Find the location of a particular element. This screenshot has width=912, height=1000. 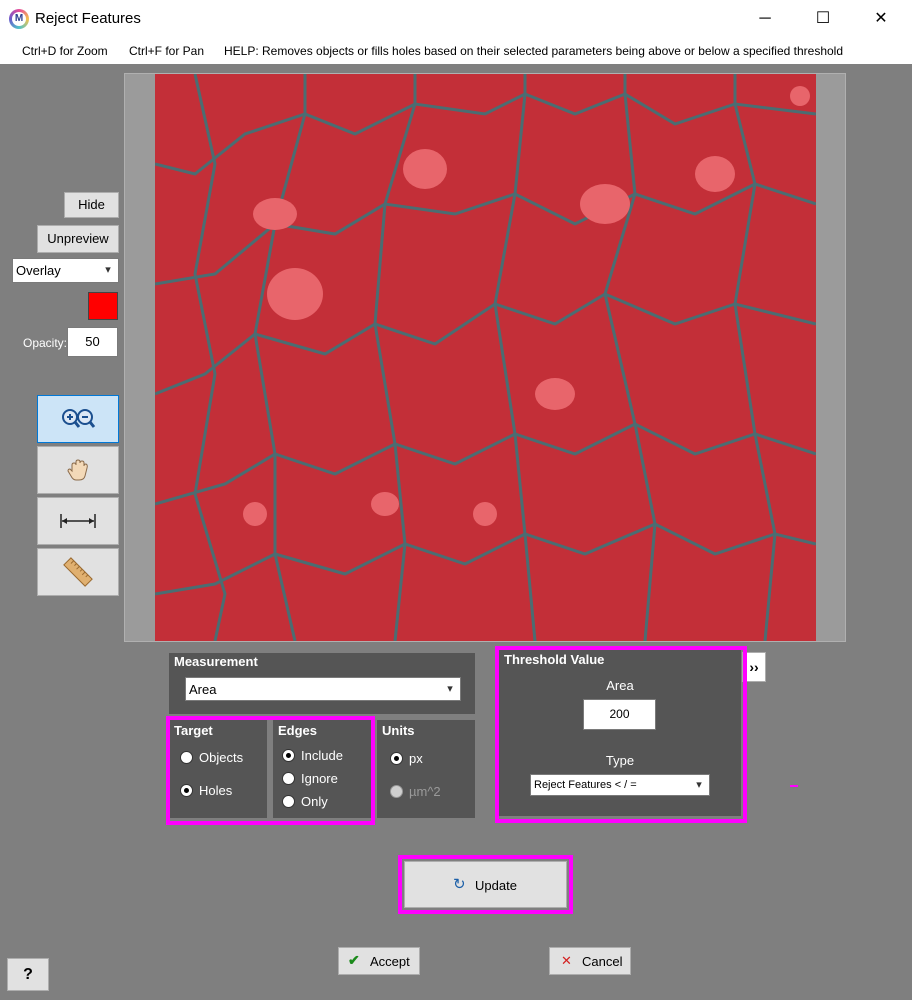

measurement-value: Area is located at coordinates (203, 689).